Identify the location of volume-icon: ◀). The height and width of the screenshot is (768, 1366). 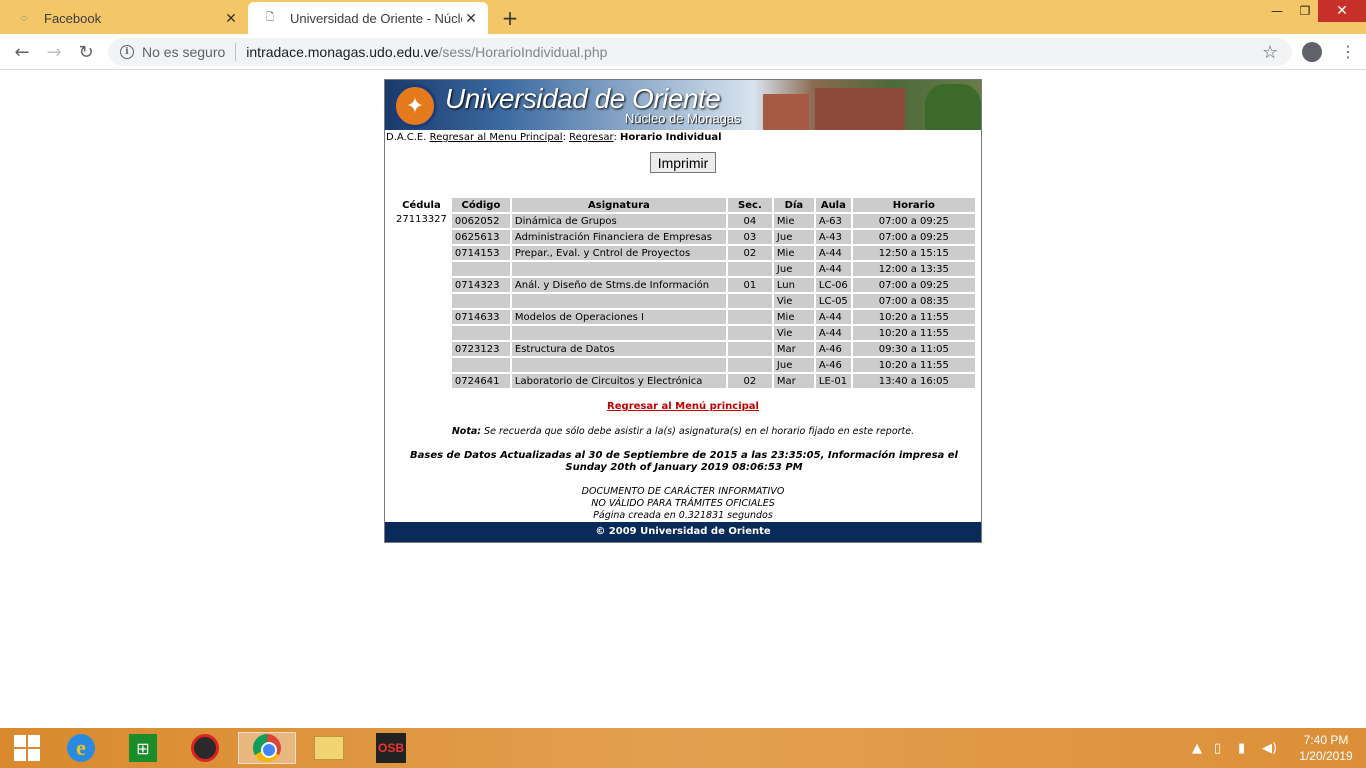
(1269, 748).